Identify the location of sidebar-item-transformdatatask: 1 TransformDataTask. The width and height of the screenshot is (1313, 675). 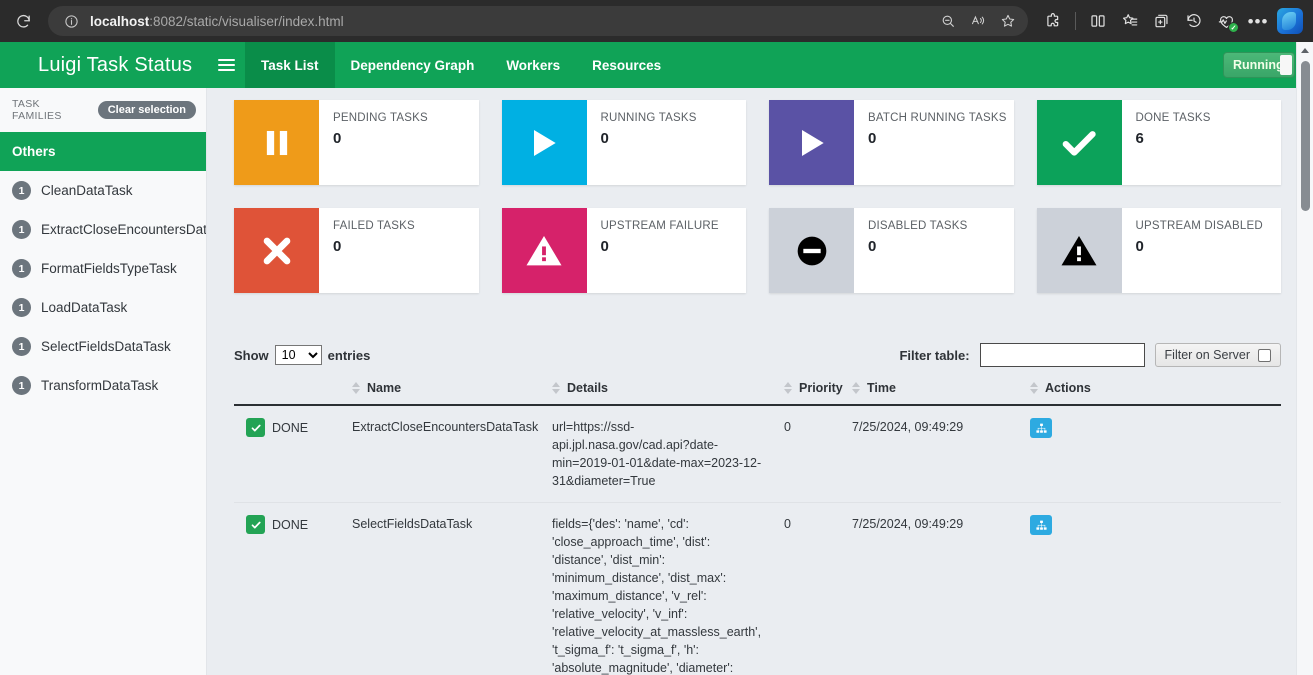
(103, 385).